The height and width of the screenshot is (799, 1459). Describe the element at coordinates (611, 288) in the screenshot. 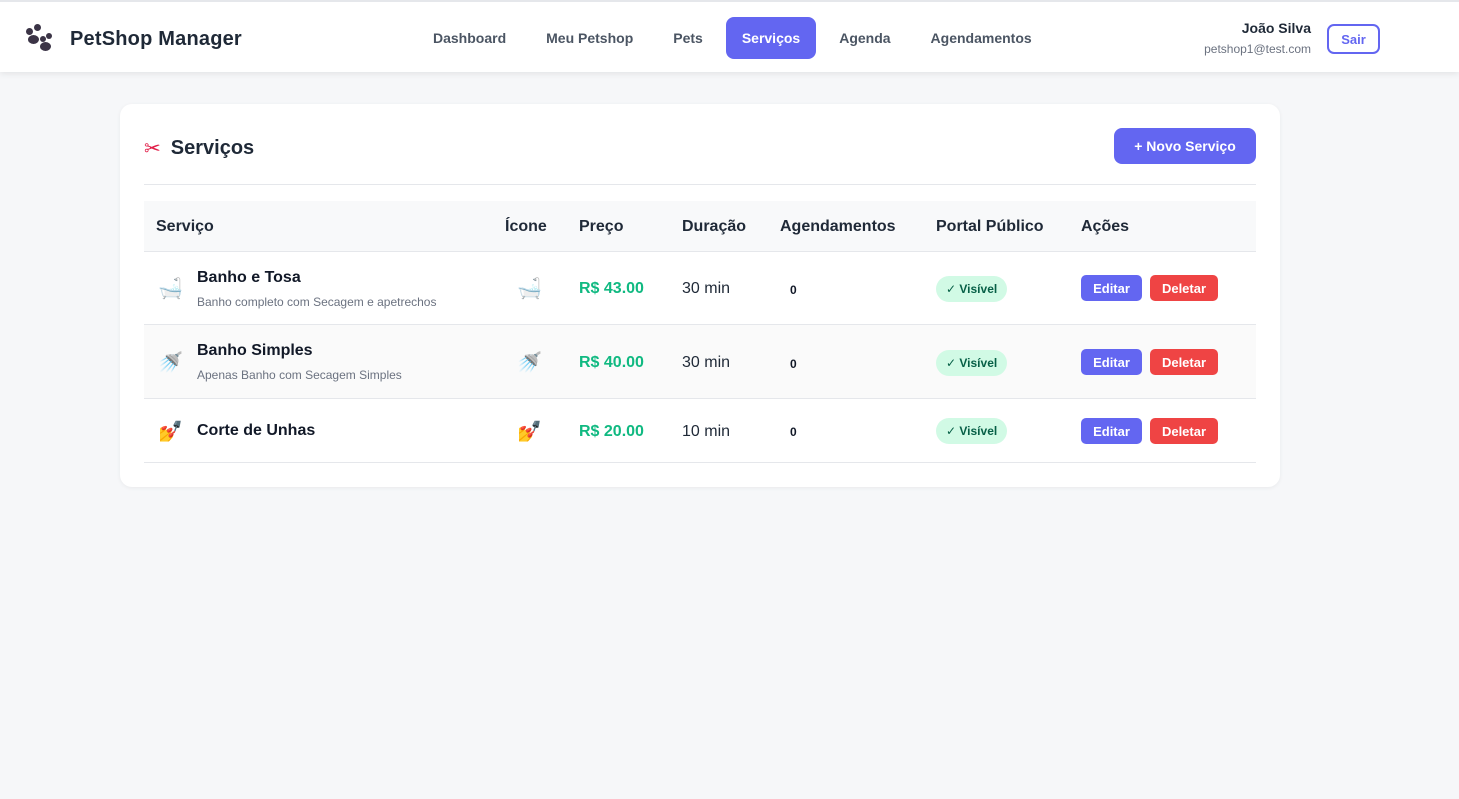

I see `service-price: R$ 43.00` at that location.